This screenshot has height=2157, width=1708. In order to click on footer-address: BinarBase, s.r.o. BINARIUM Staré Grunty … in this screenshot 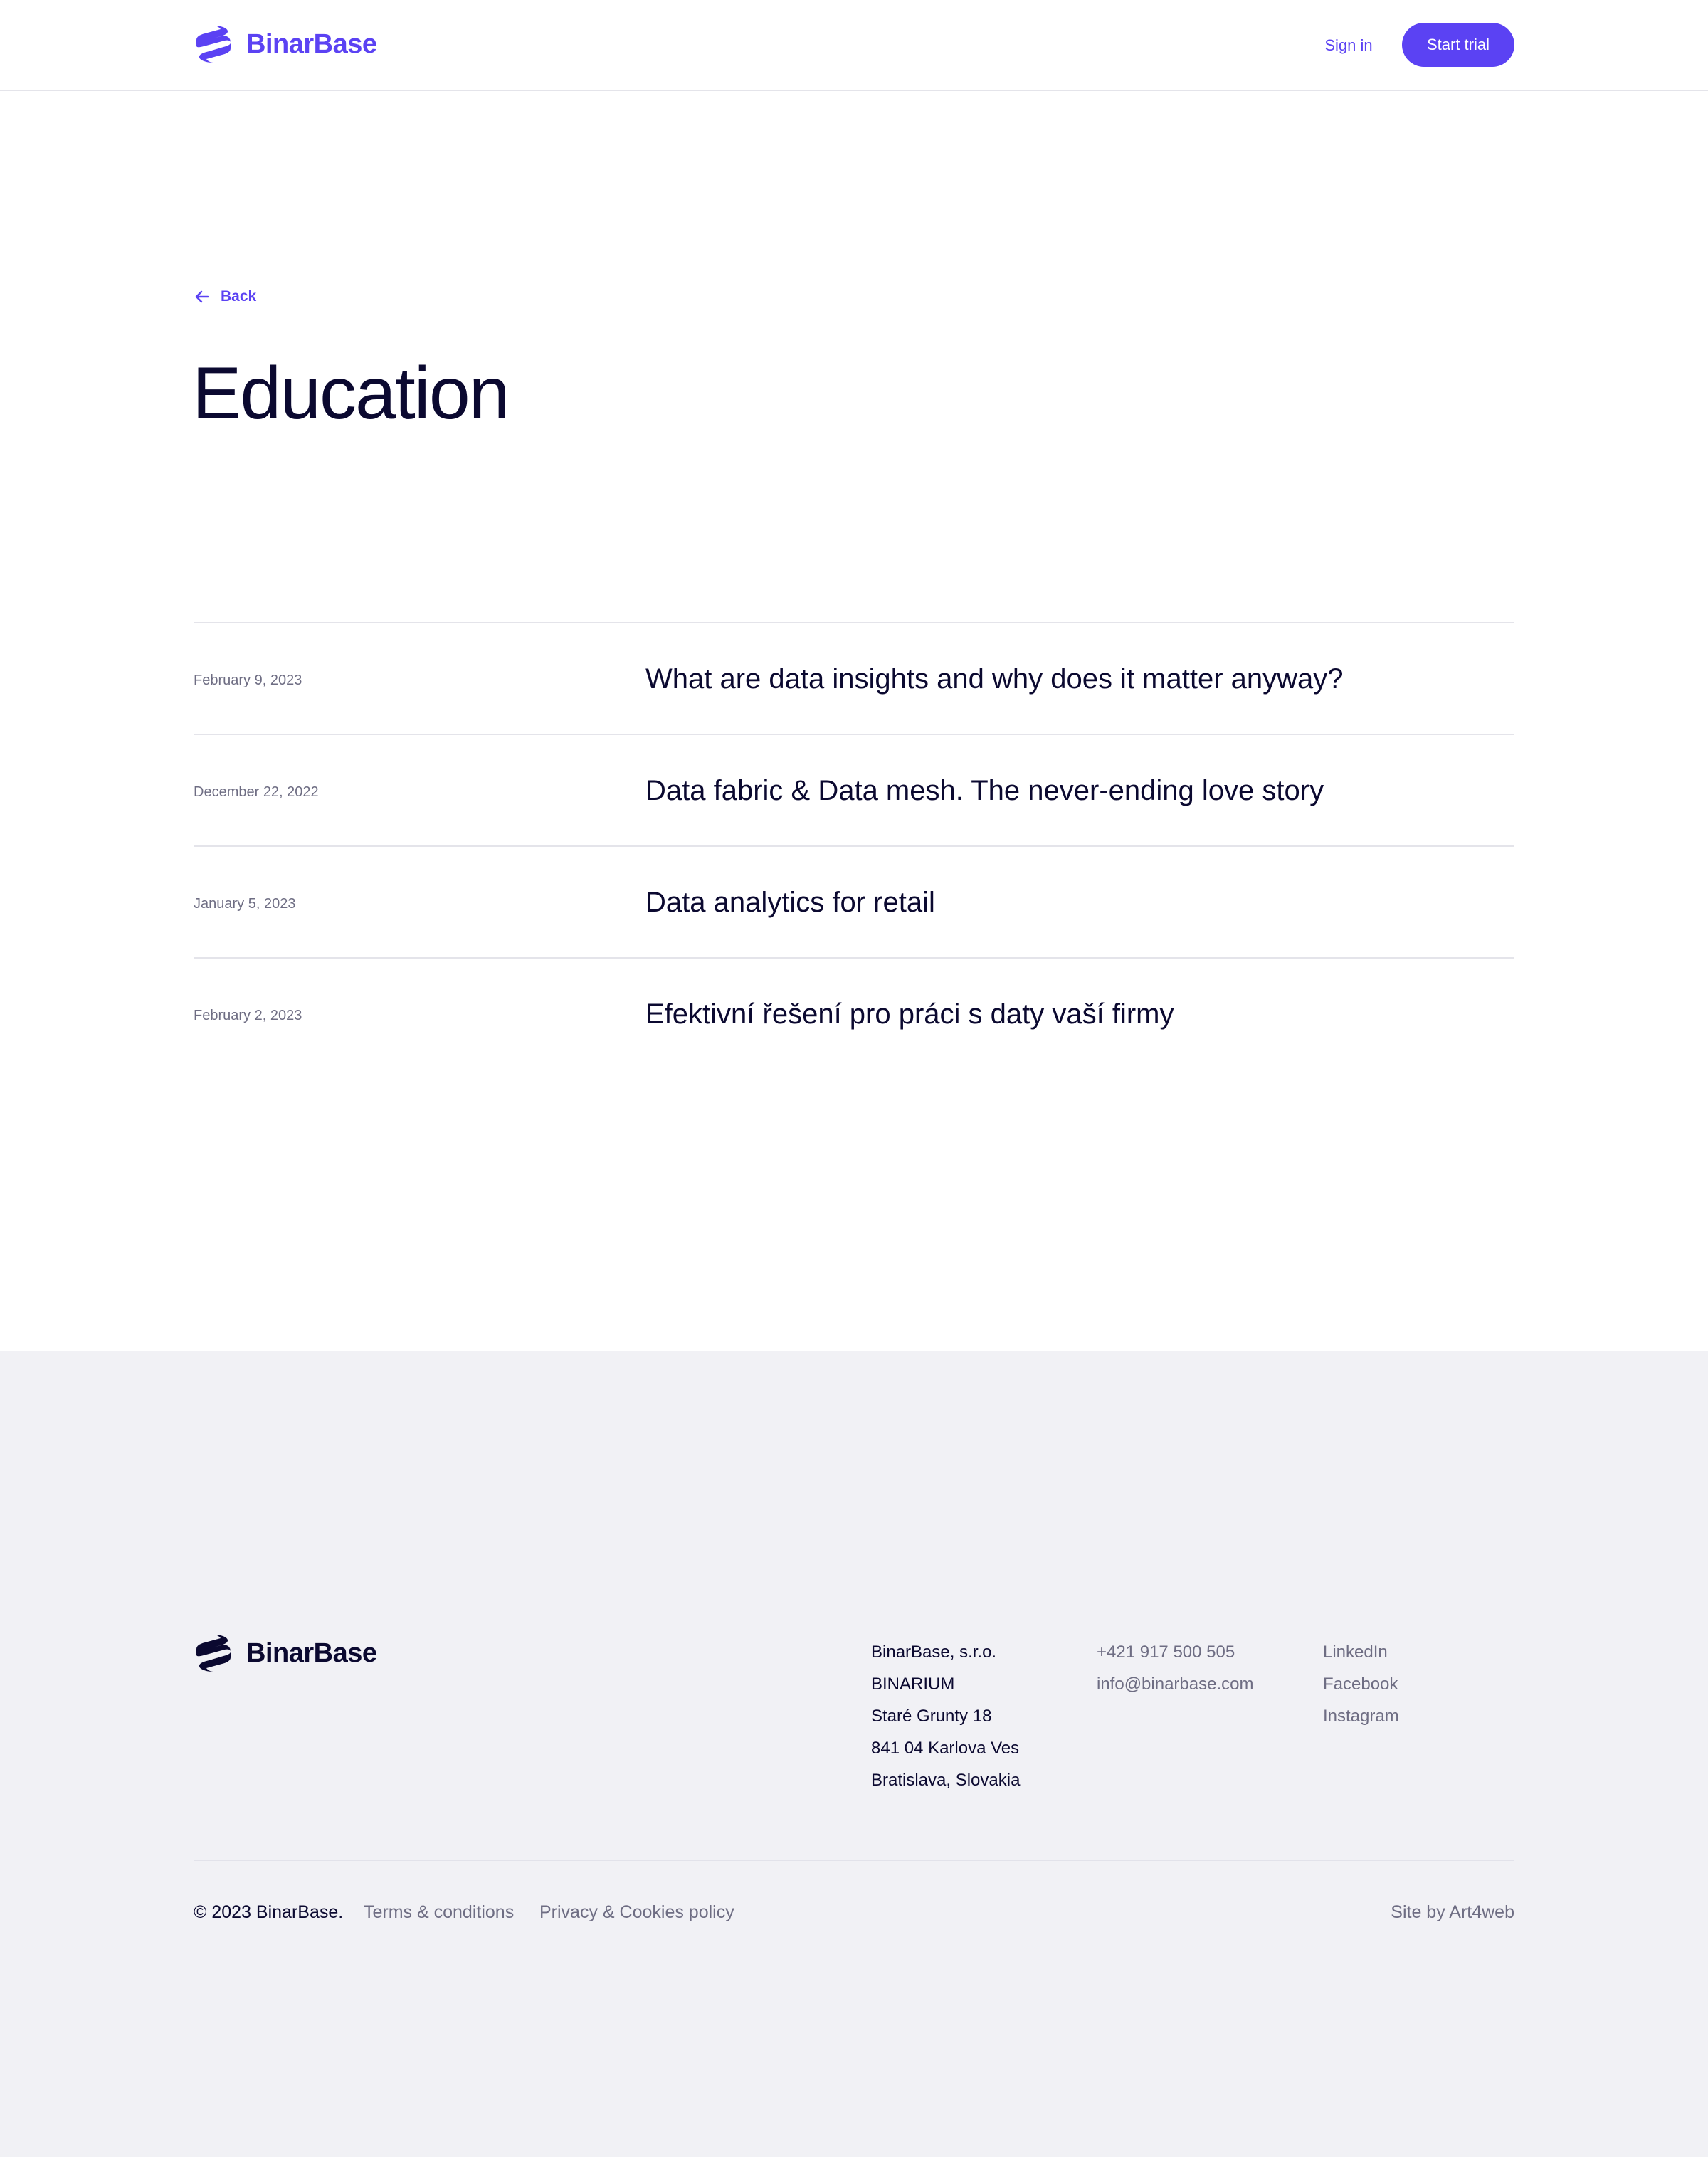, I will do `click(946, 1716)`.